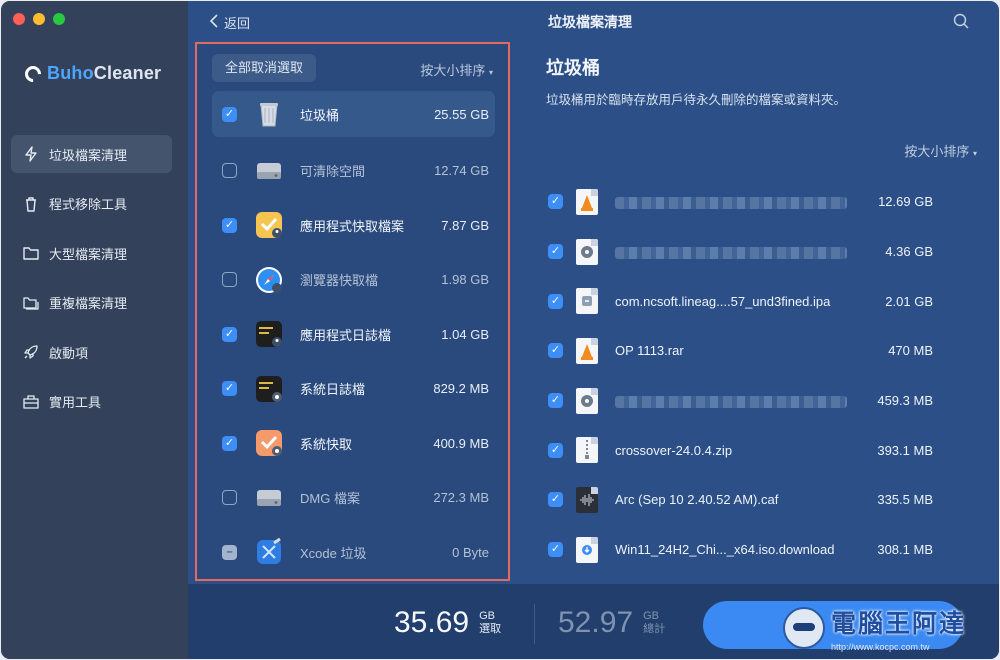 Image resolution: width=1000 pixels, height=660 pixels. I want to click on sidebar-item-startup: 啟動項, so click(91, 352).